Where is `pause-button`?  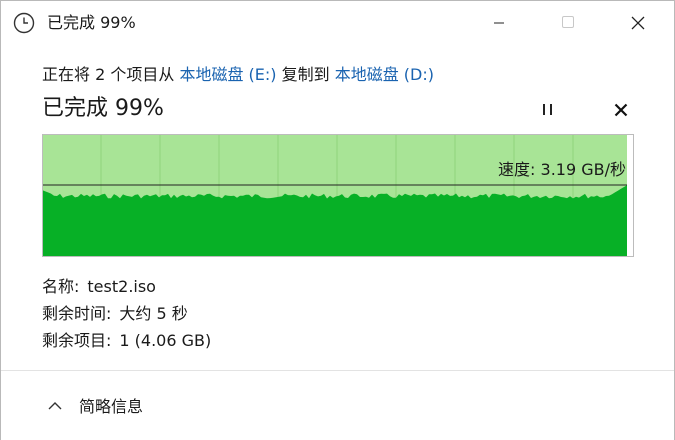 pause-button is located at coordinates (548, 110).